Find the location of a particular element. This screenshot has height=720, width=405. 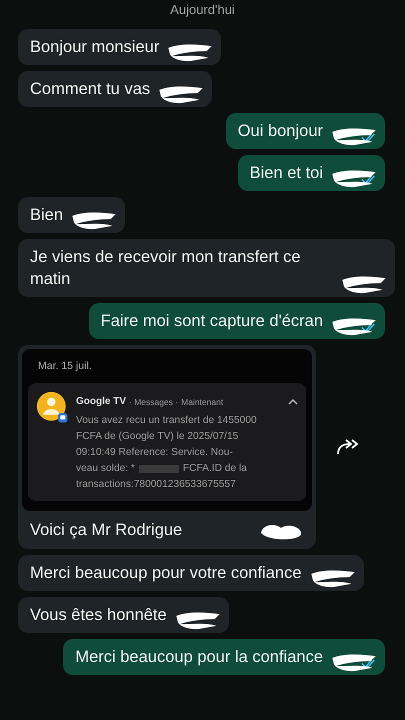

message-bubble: Faire moi sont capture d'écran is located at coordinates (236, 321).